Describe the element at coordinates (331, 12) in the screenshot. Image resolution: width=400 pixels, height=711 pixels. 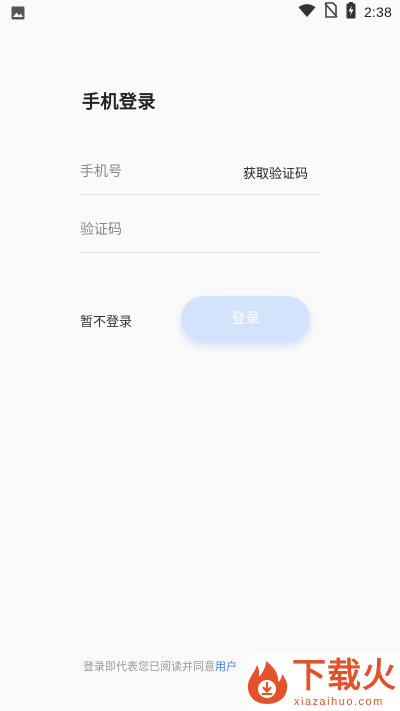
I see `no-sim-icon` at that location.